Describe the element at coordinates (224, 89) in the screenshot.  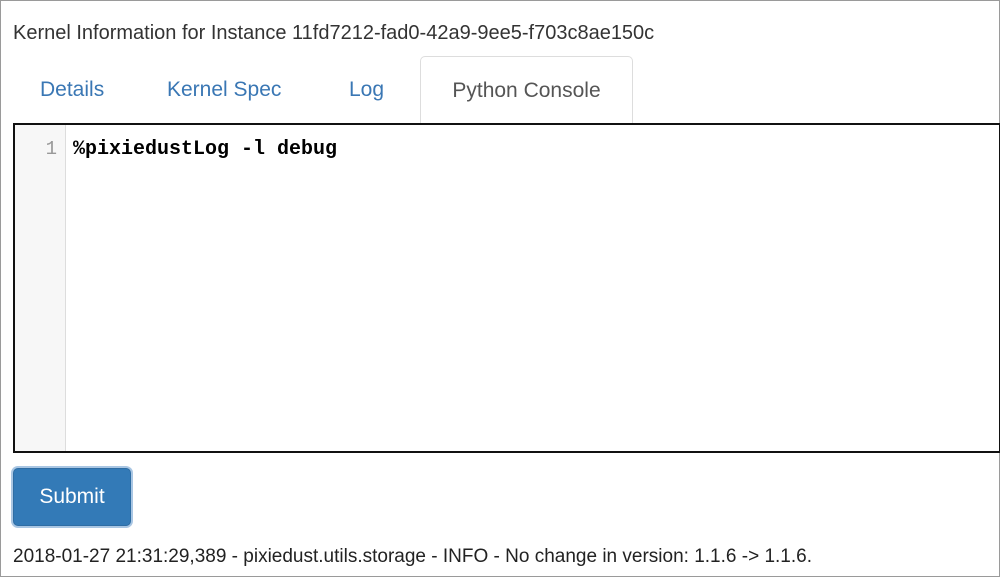
I see `tab-kernel-spec: Kernel Spec` at that location.